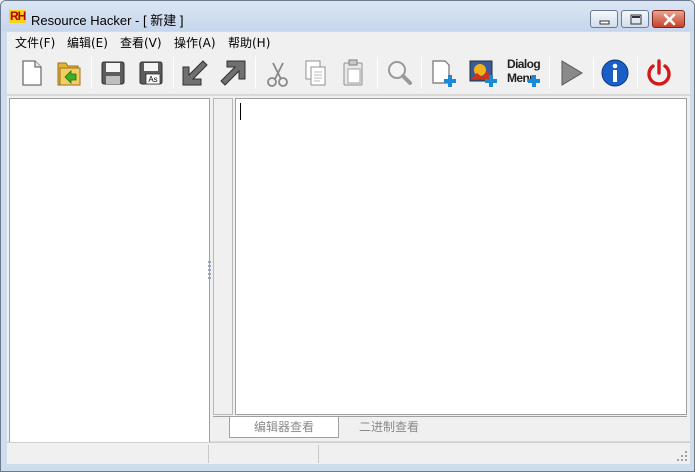 Image resolution: width=695 pixels, height=472 pixels. I want to click on copy-icon, so click(315, 73).